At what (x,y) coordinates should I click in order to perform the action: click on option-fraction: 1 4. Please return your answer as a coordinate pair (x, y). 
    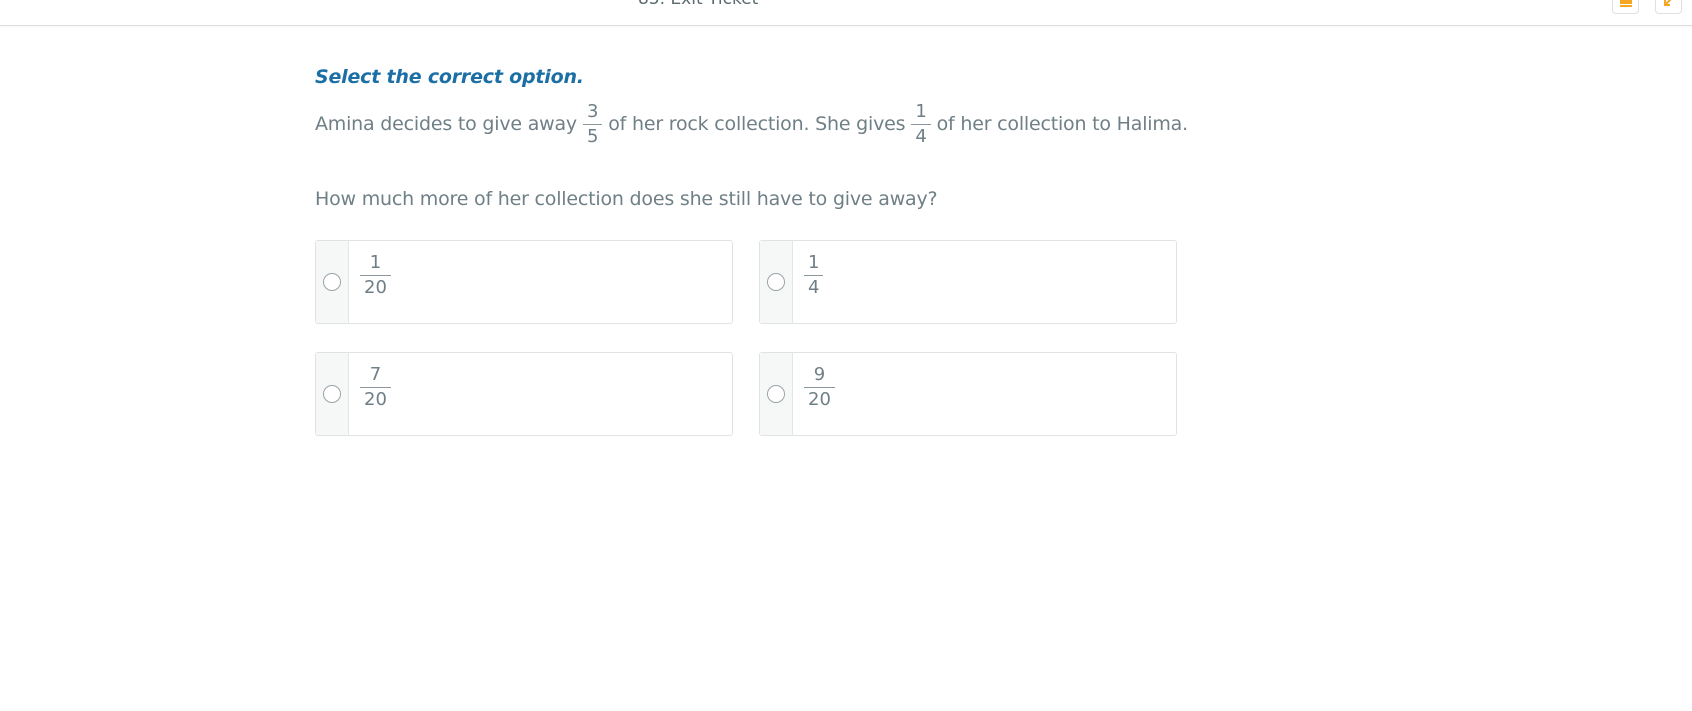
    Looking at the image, I should click on (814, 275).